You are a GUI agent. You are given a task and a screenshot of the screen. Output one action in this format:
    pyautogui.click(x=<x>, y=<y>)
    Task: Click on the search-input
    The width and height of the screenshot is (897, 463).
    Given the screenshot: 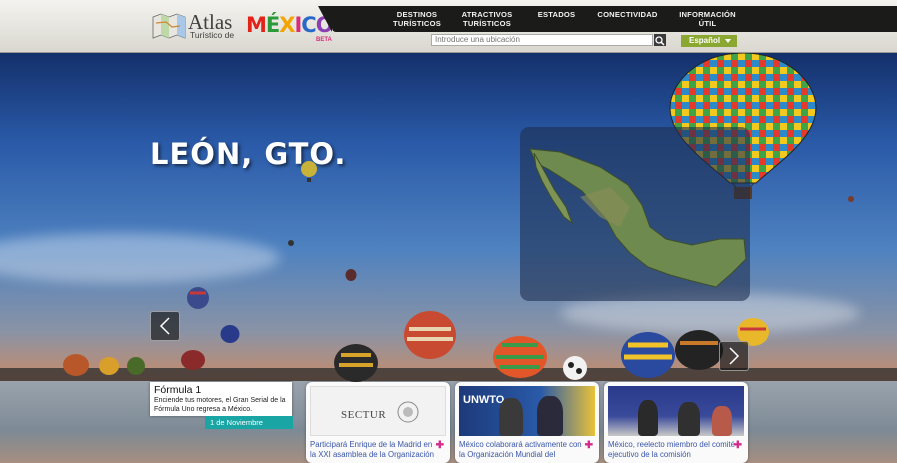 What is the action you would take?
    pyautogui.click(x=542, y=40)
    